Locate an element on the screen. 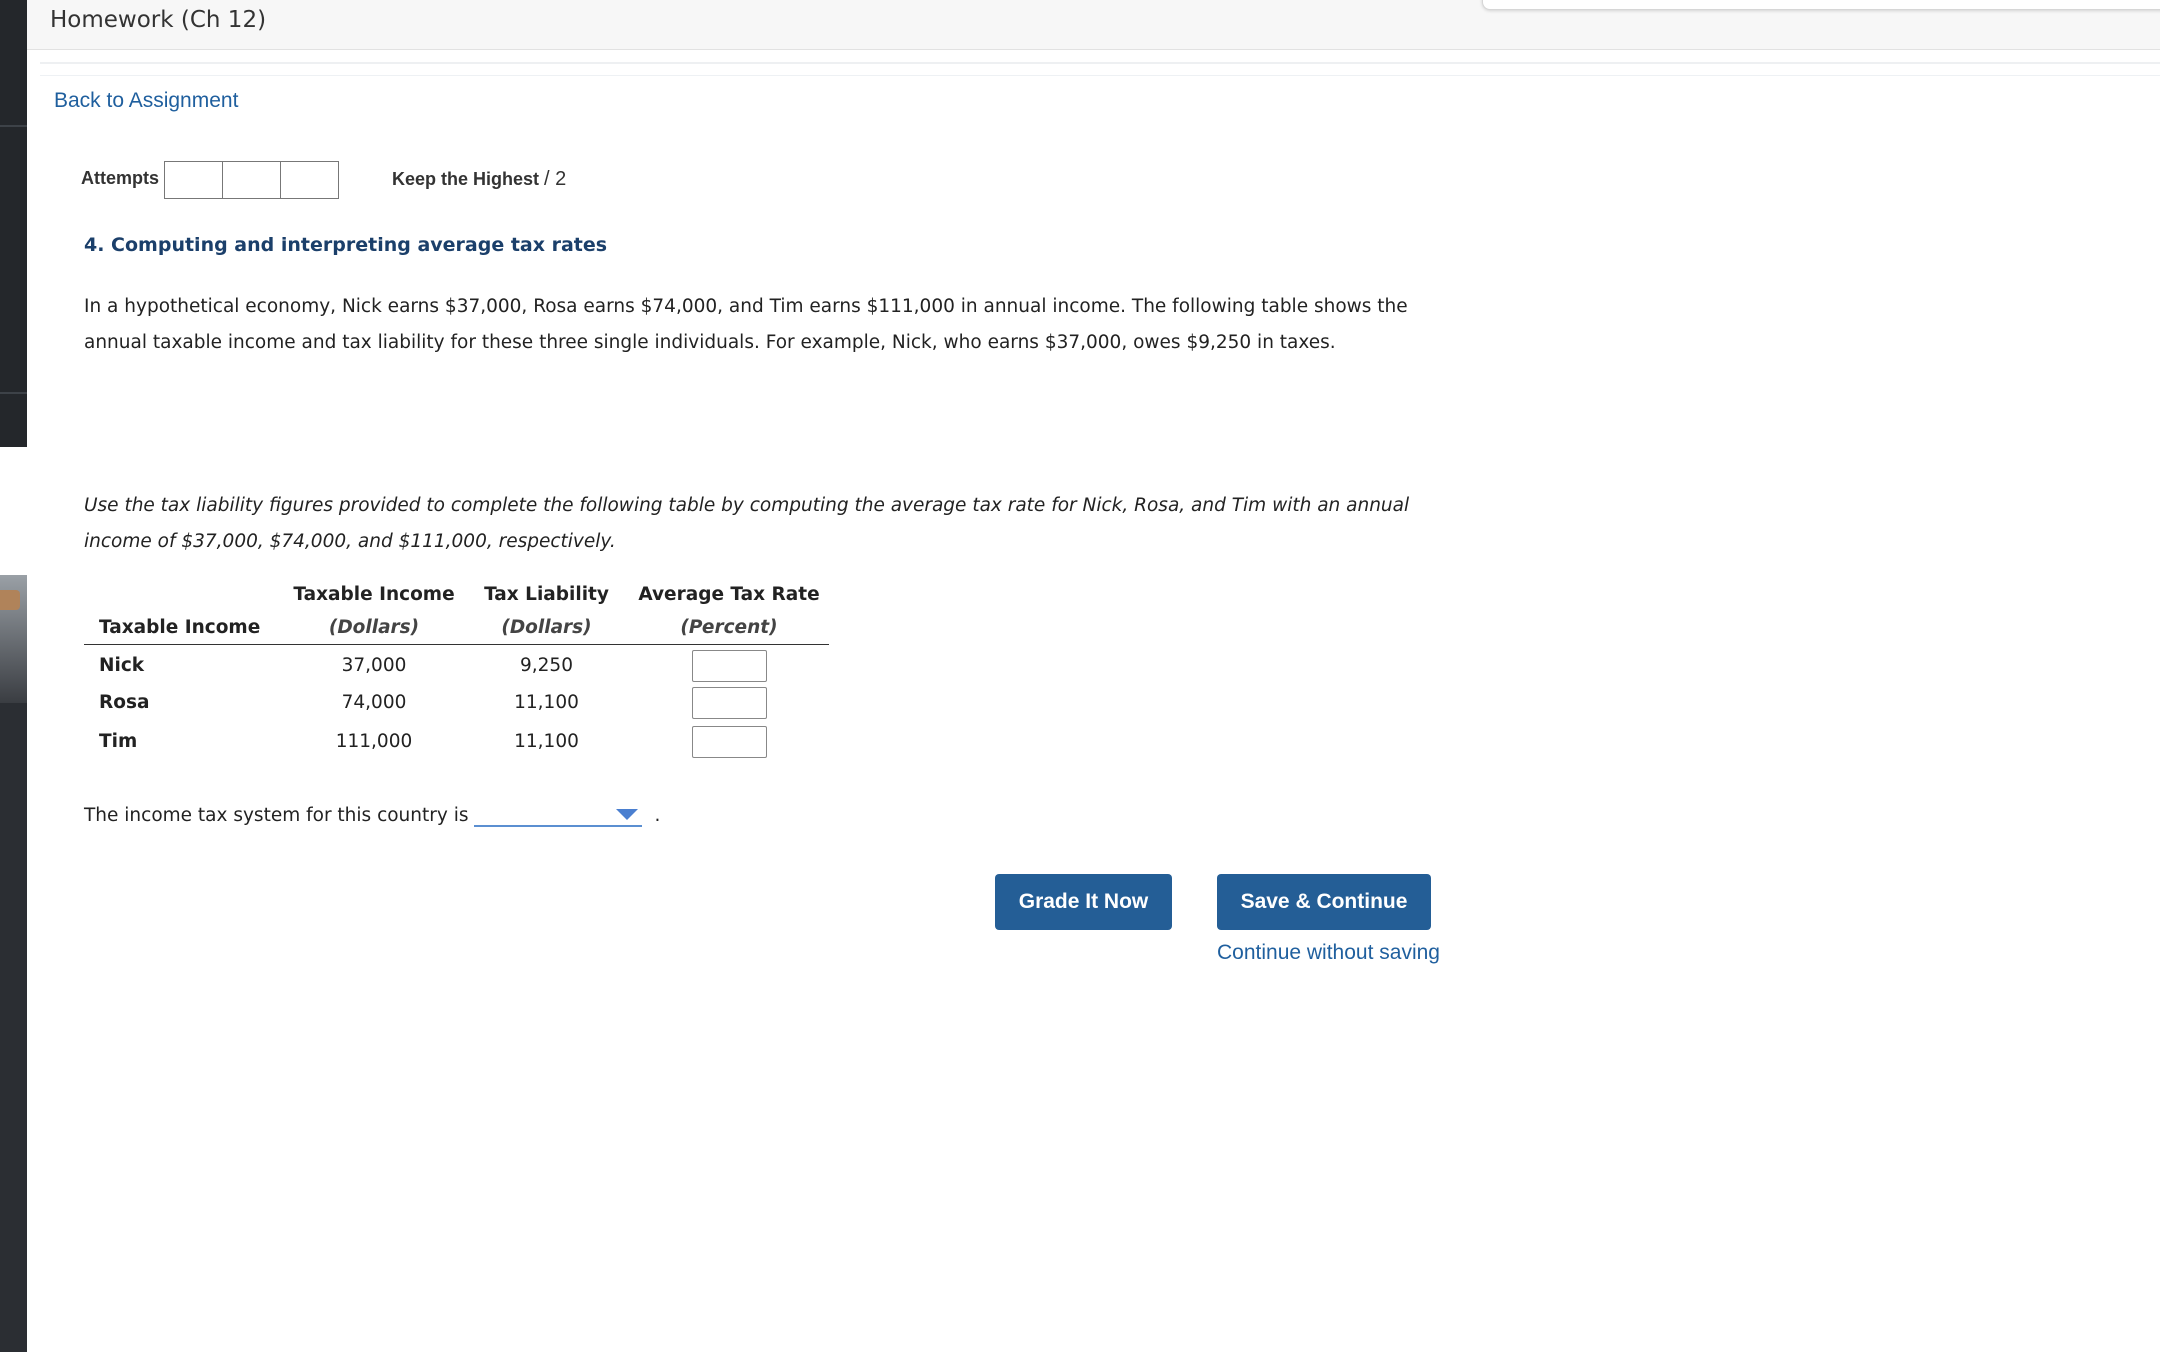  table-header-unit: (Percent) is located at coordinates (729, 628).